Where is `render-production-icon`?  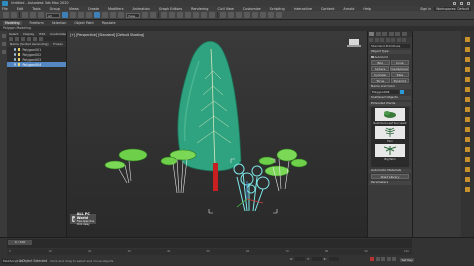
render-production-icon is located at coordinates (279, 15).